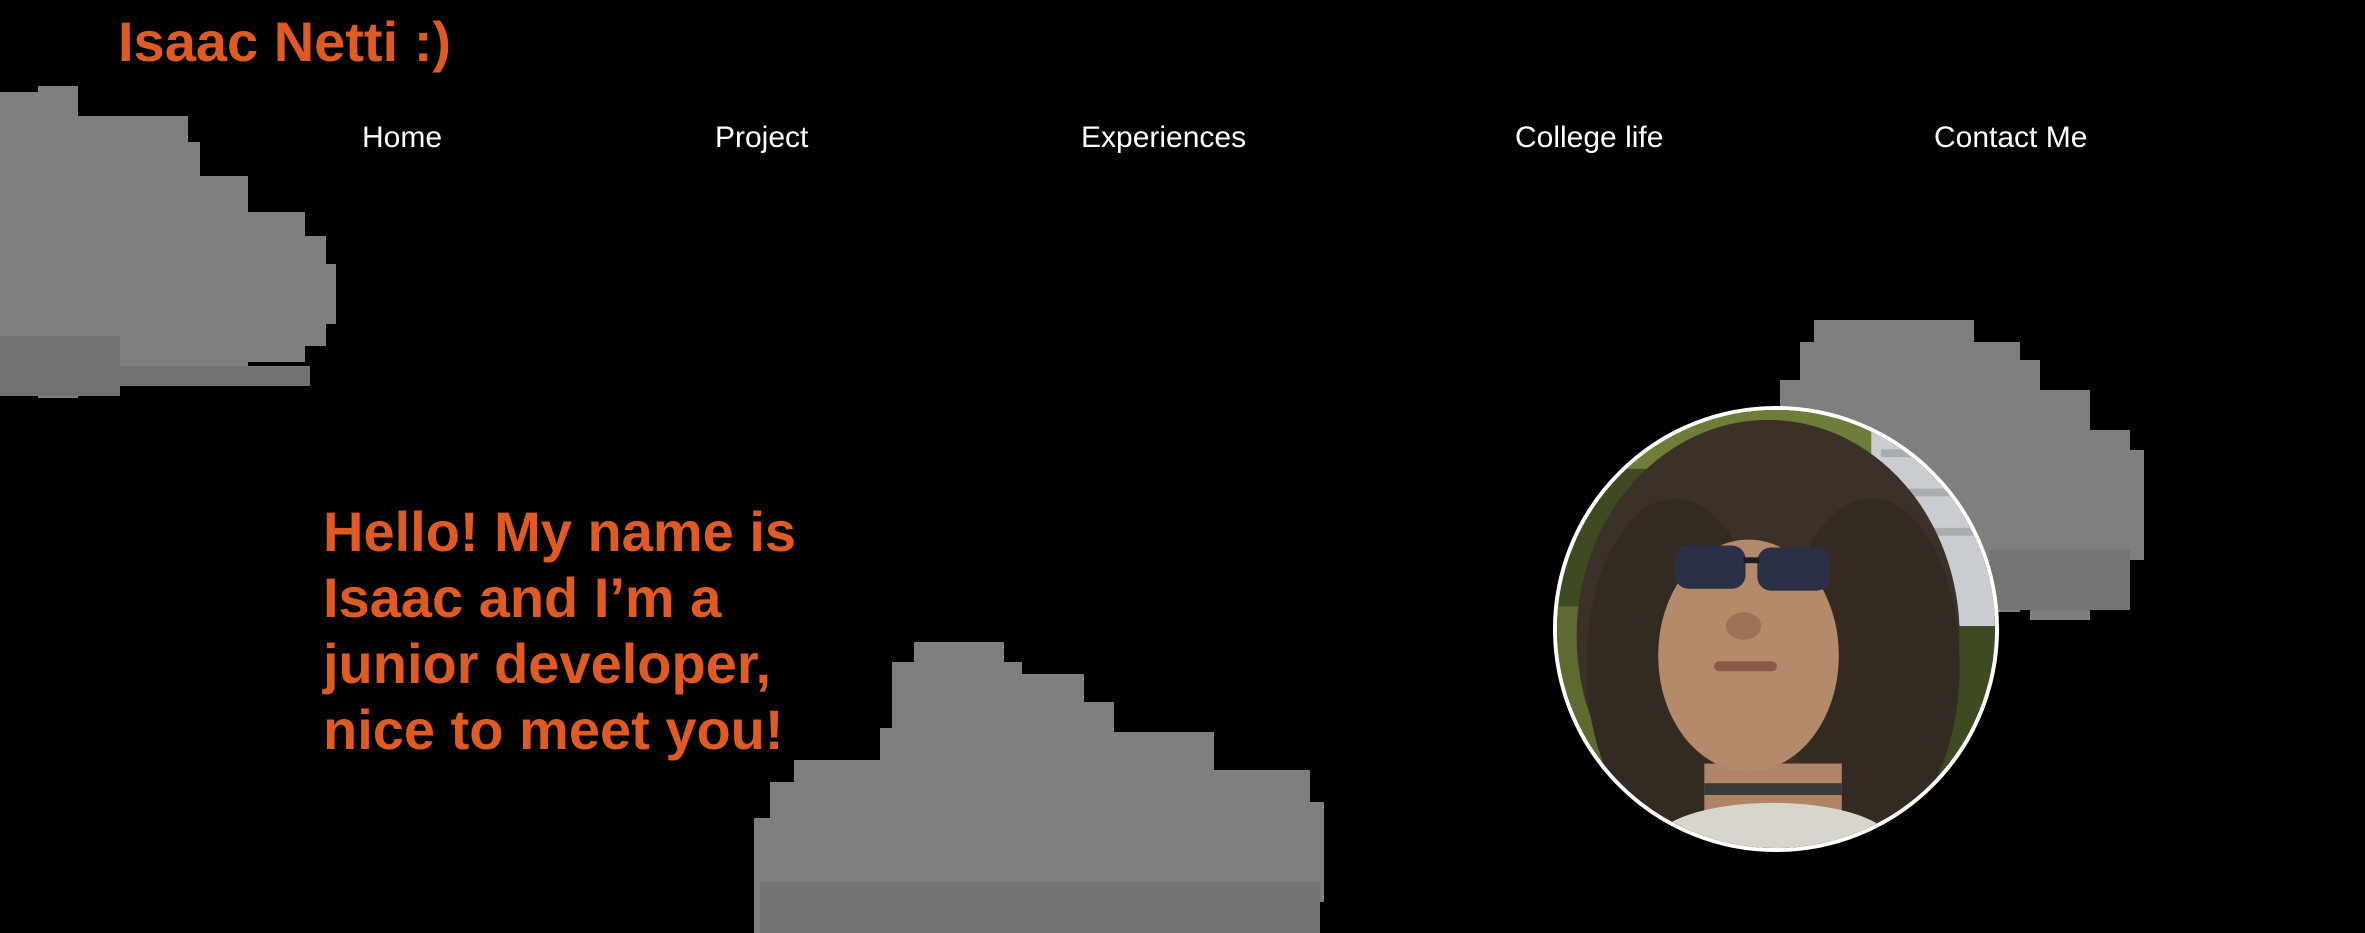 The image size is (2365, 933). I want to click on profile-photo, so click(1776, 629).